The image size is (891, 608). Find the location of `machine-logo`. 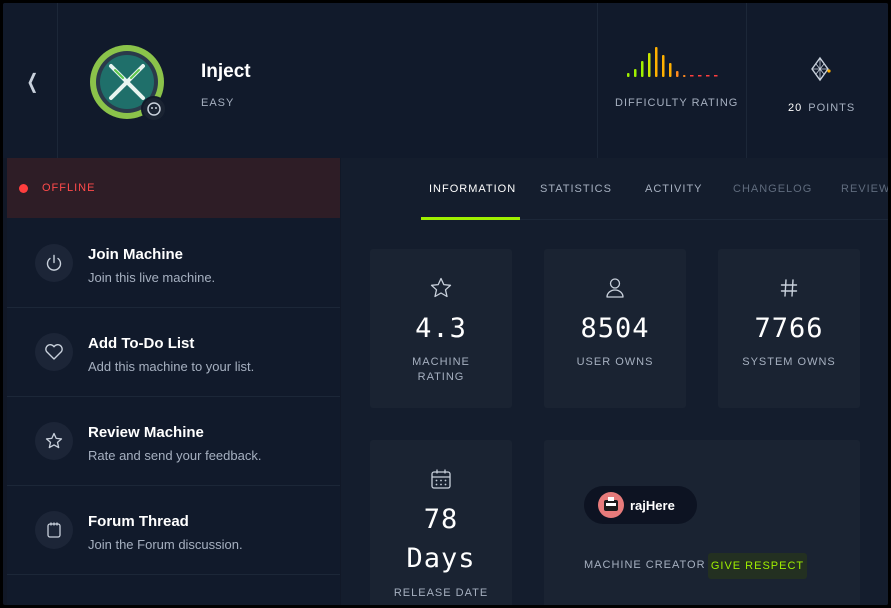

machine-logo is located at coordinates (128, 83).